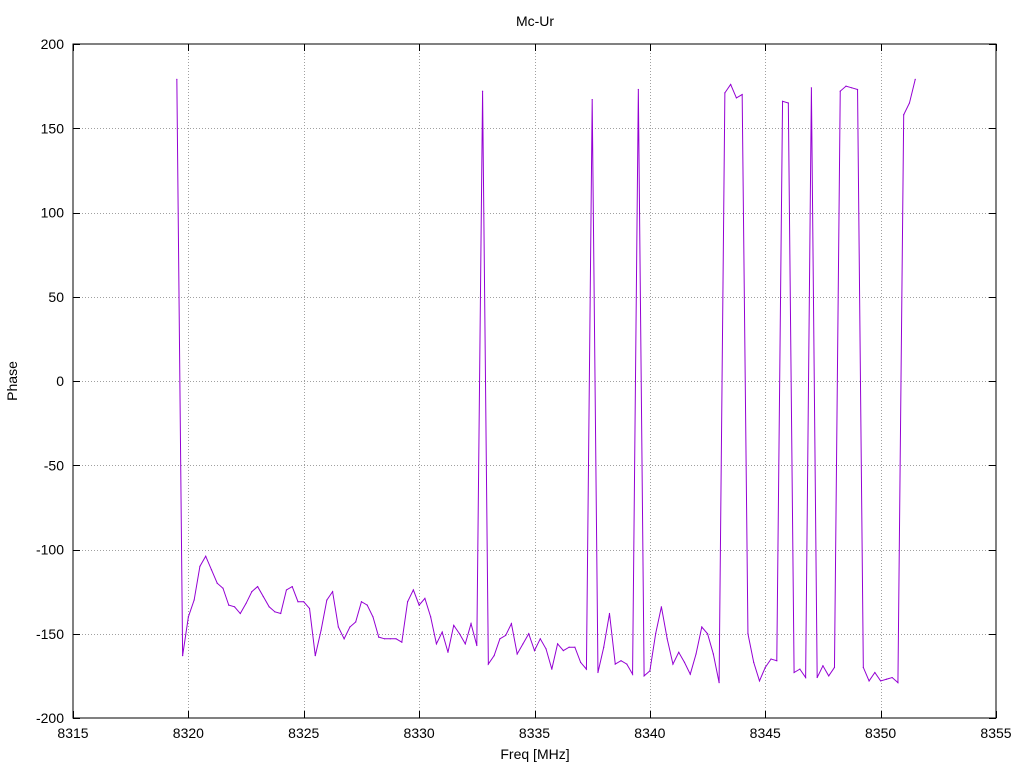 This screenshot has width=1024, height=768. I want to click on x-tick-label: 8350, so click(880, 733).